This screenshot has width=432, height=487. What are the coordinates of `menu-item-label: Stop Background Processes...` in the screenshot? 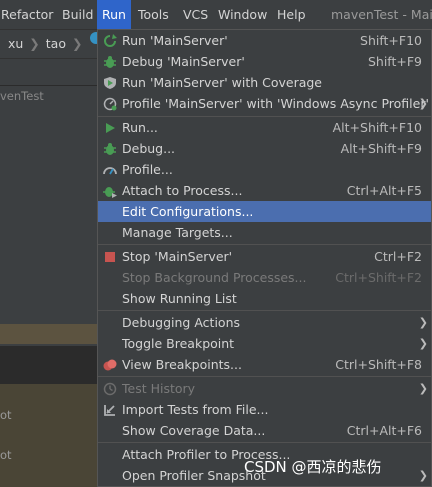 It's located at (214, 277).